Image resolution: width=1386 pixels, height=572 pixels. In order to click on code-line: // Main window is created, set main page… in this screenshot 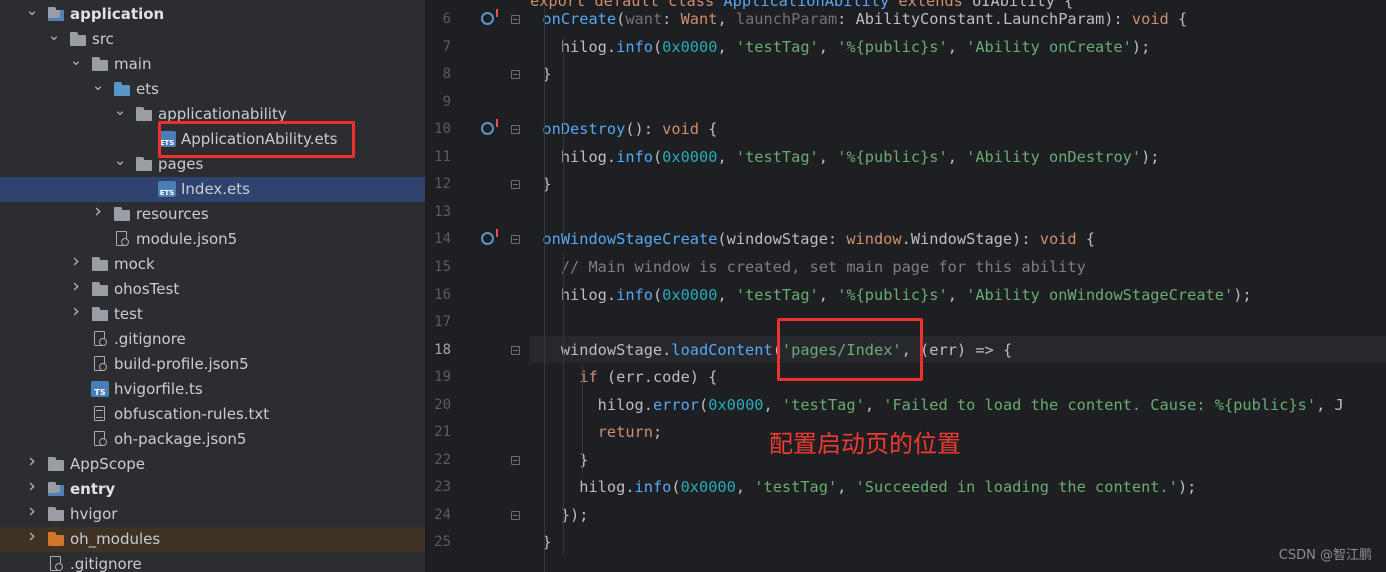, I will do `click(808, 267)`.